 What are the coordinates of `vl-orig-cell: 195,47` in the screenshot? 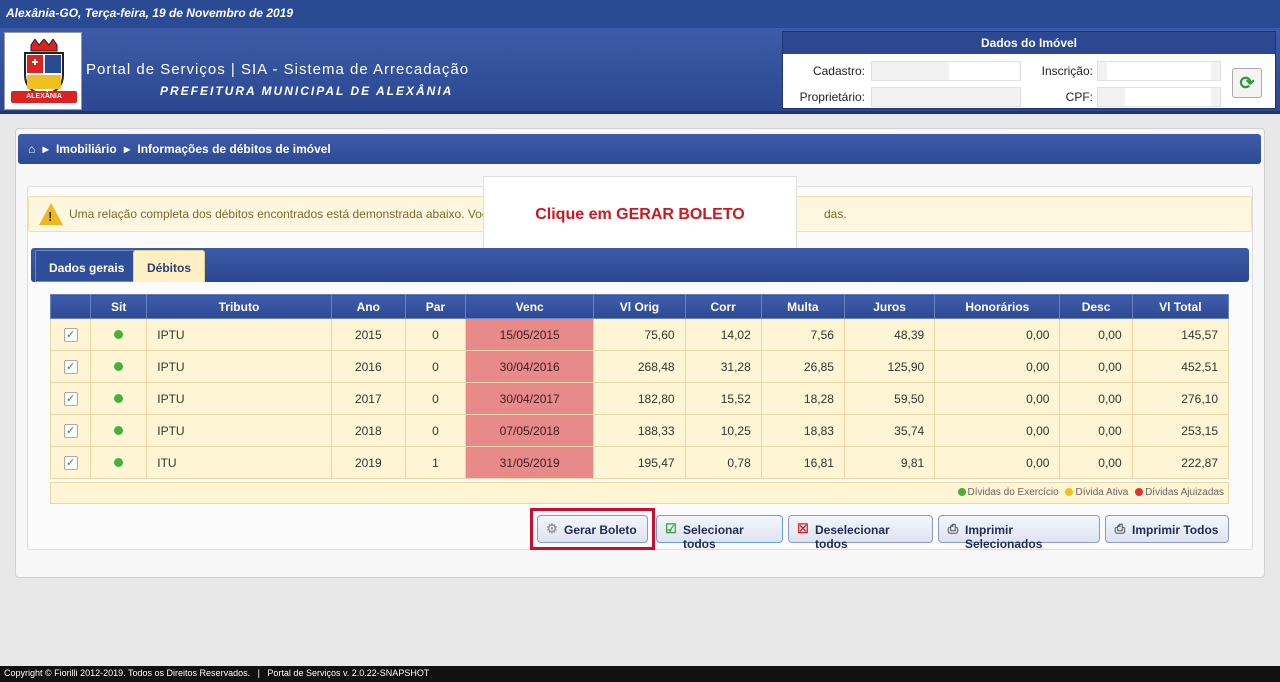 It's located at (639, 462).